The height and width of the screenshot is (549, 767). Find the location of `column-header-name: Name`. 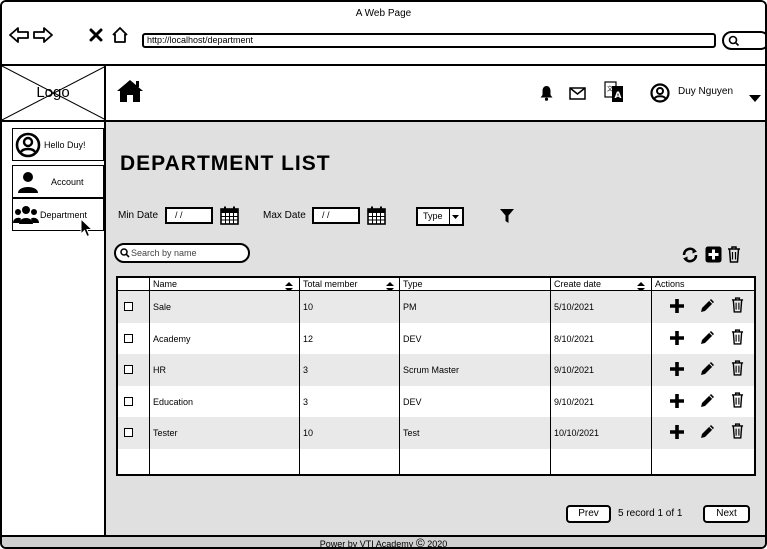

column-header-name: Name is located at coordinates (165, 284).